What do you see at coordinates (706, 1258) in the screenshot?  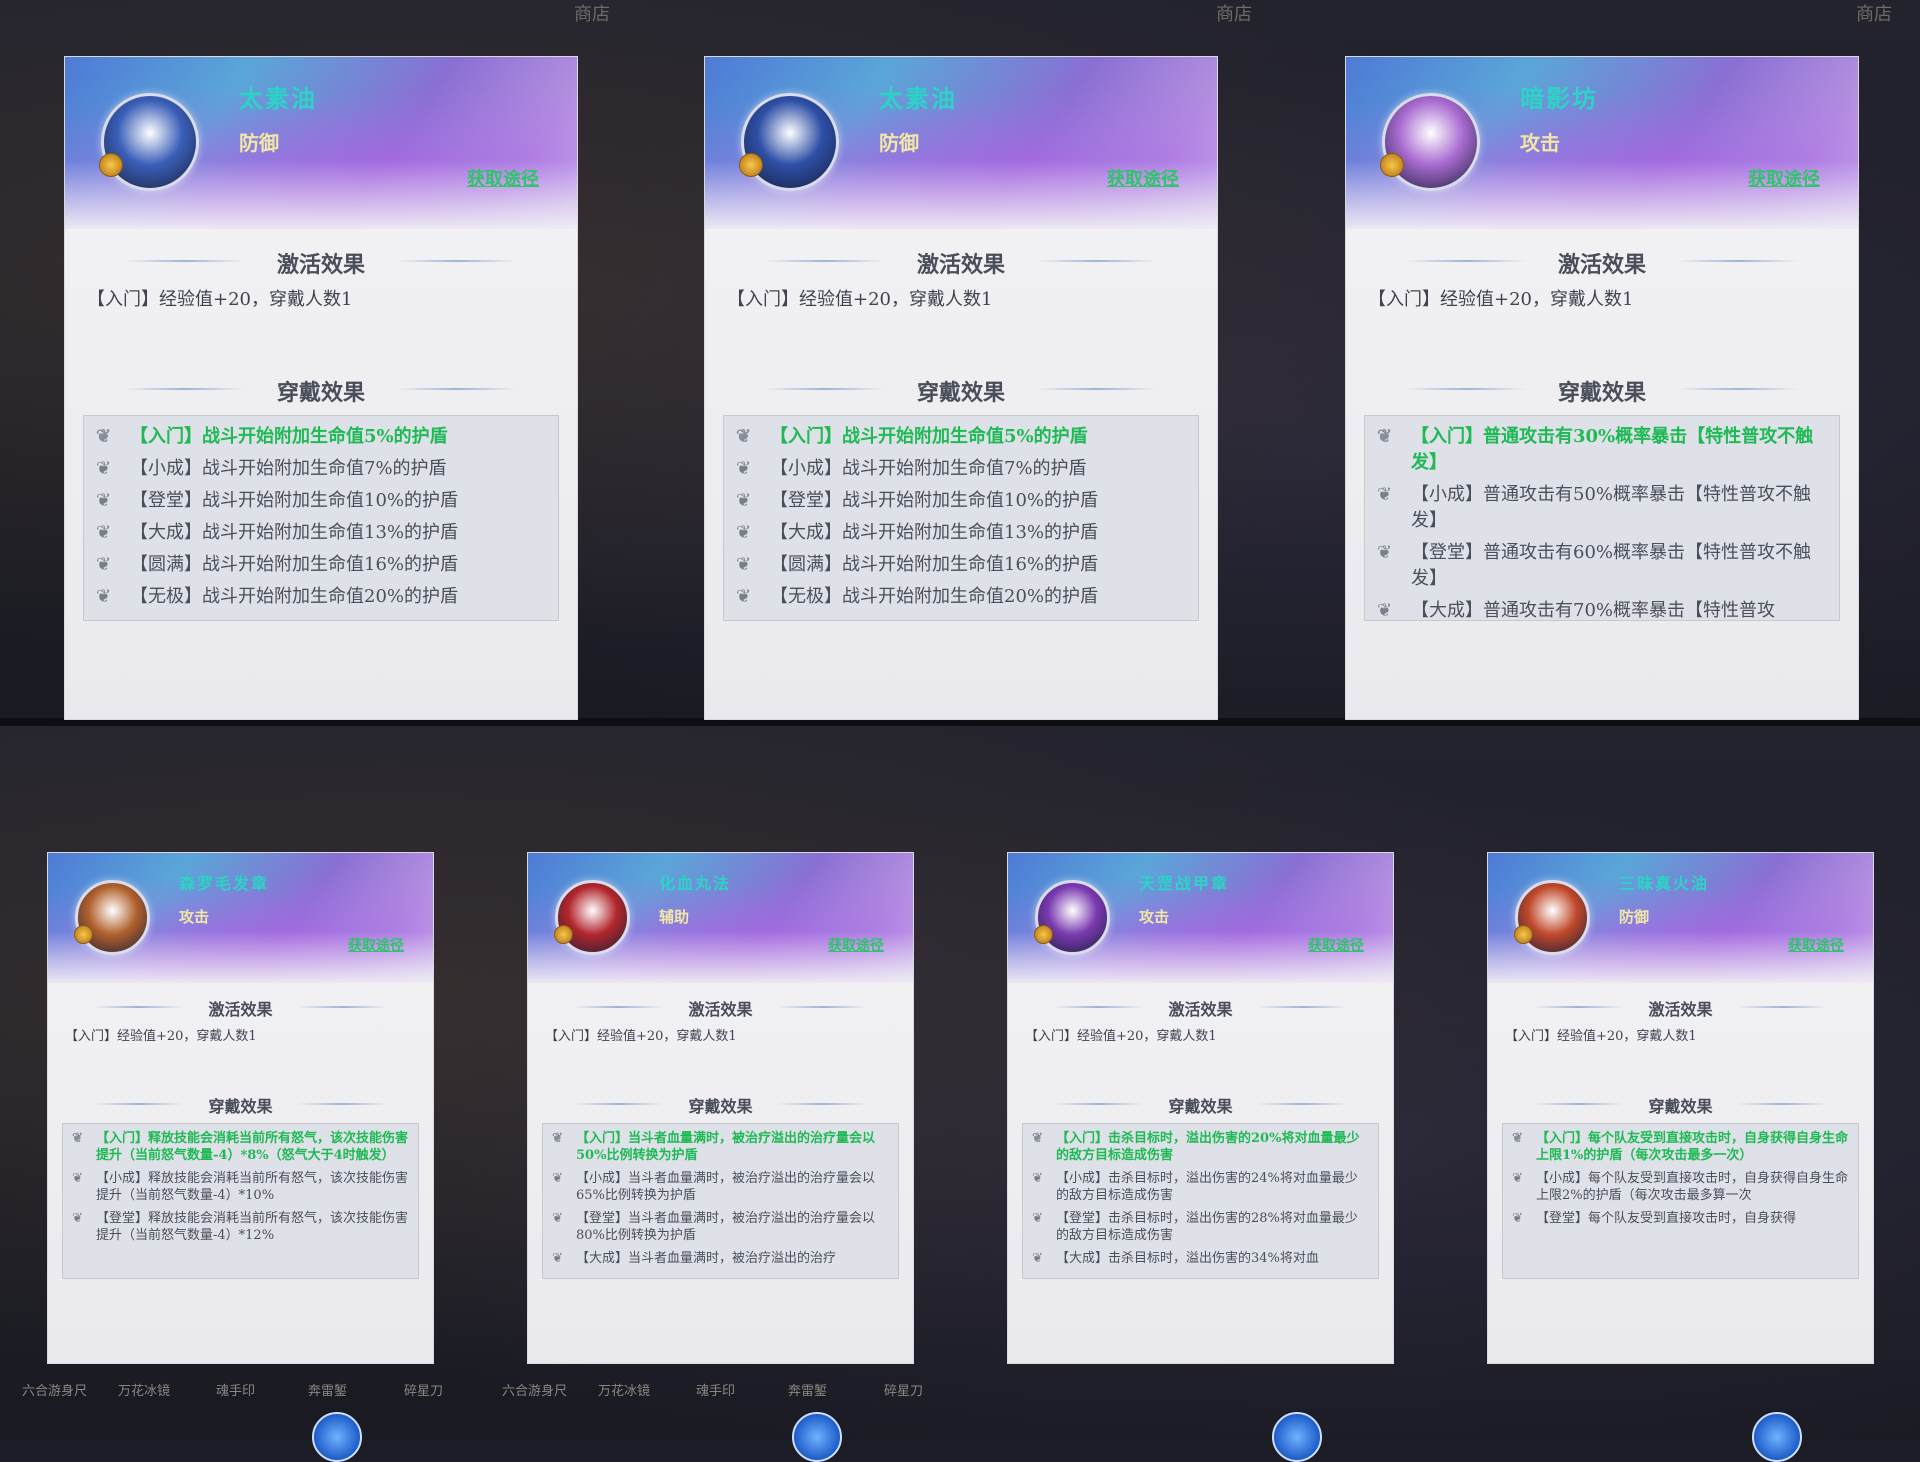 I see `wear-effect-text: 【大成】当斗者血量满时，被治疗溢出的治疗` at bounding box center [706, 1258].